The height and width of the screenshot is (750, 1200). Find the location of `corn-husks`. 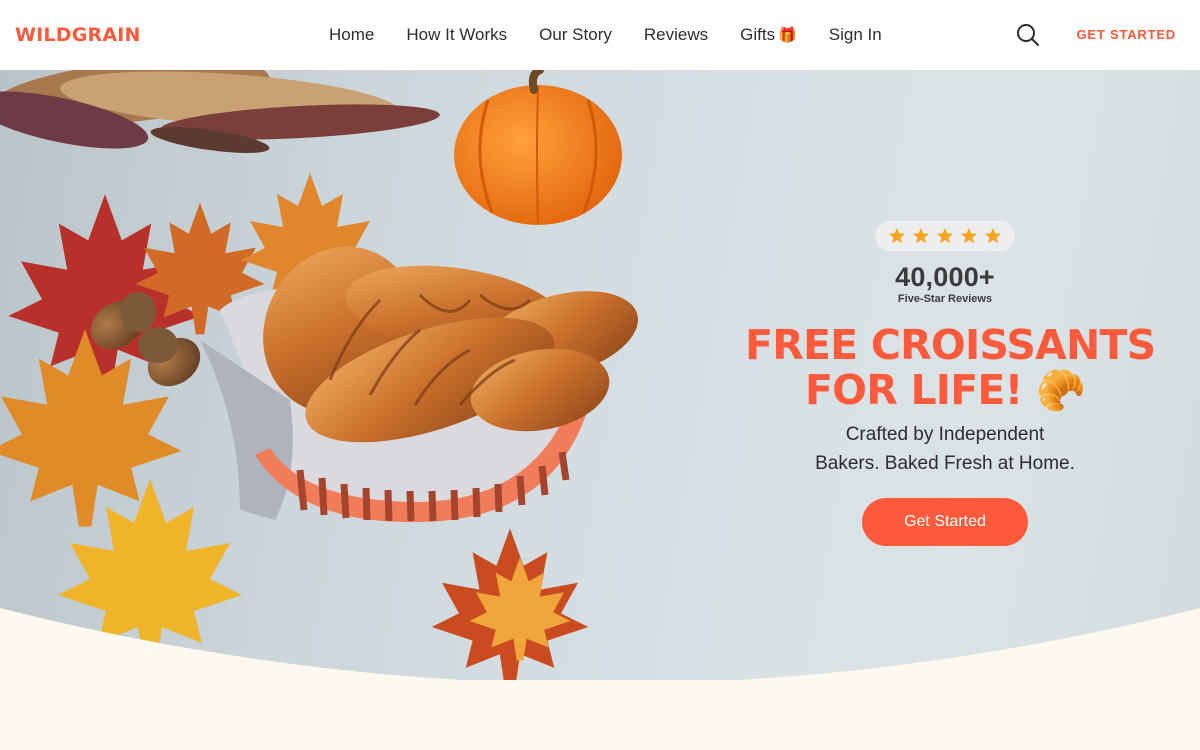

corn-husks is located at coordinates (220, 111).